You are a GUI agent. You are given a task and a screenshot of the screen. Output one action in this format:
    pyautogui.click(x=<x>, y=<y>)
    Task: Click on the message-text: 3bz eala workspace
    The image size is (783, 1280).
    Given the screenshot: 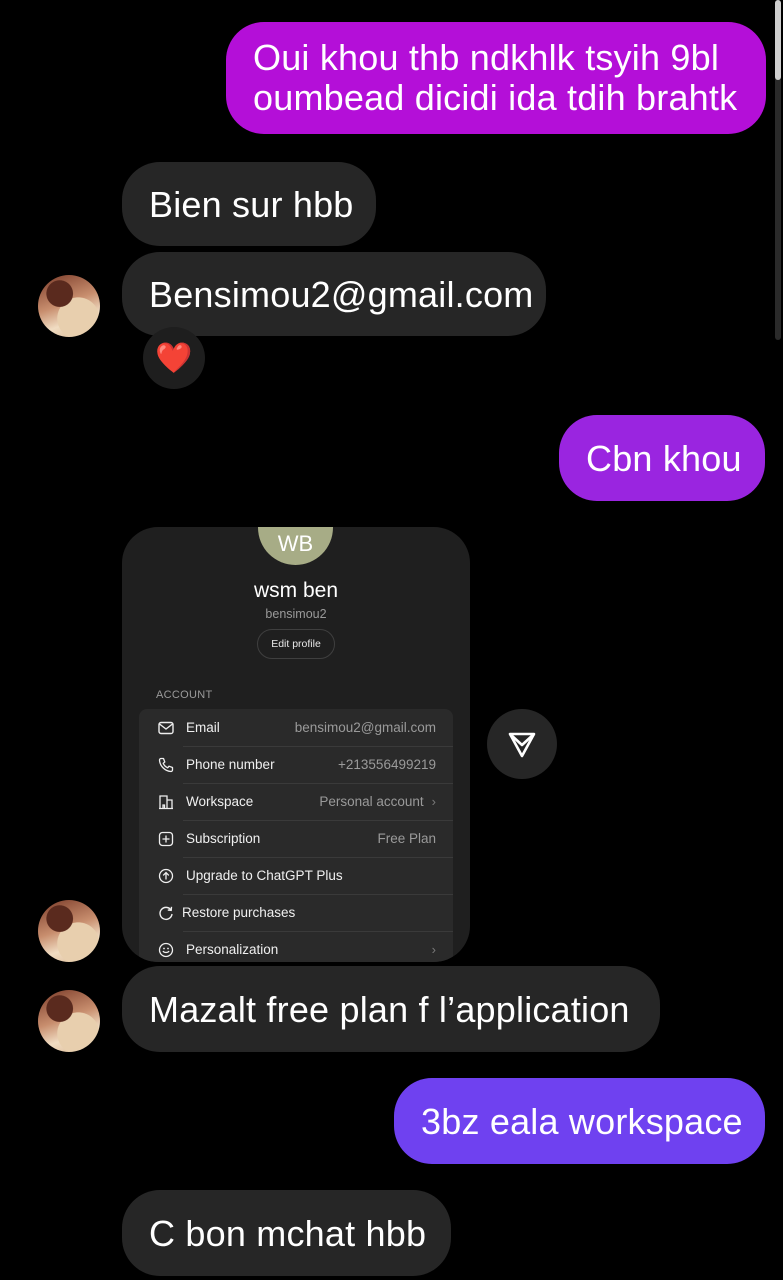 What is the action you would take?
    pyautogui.click(x=582, y=1121)
    